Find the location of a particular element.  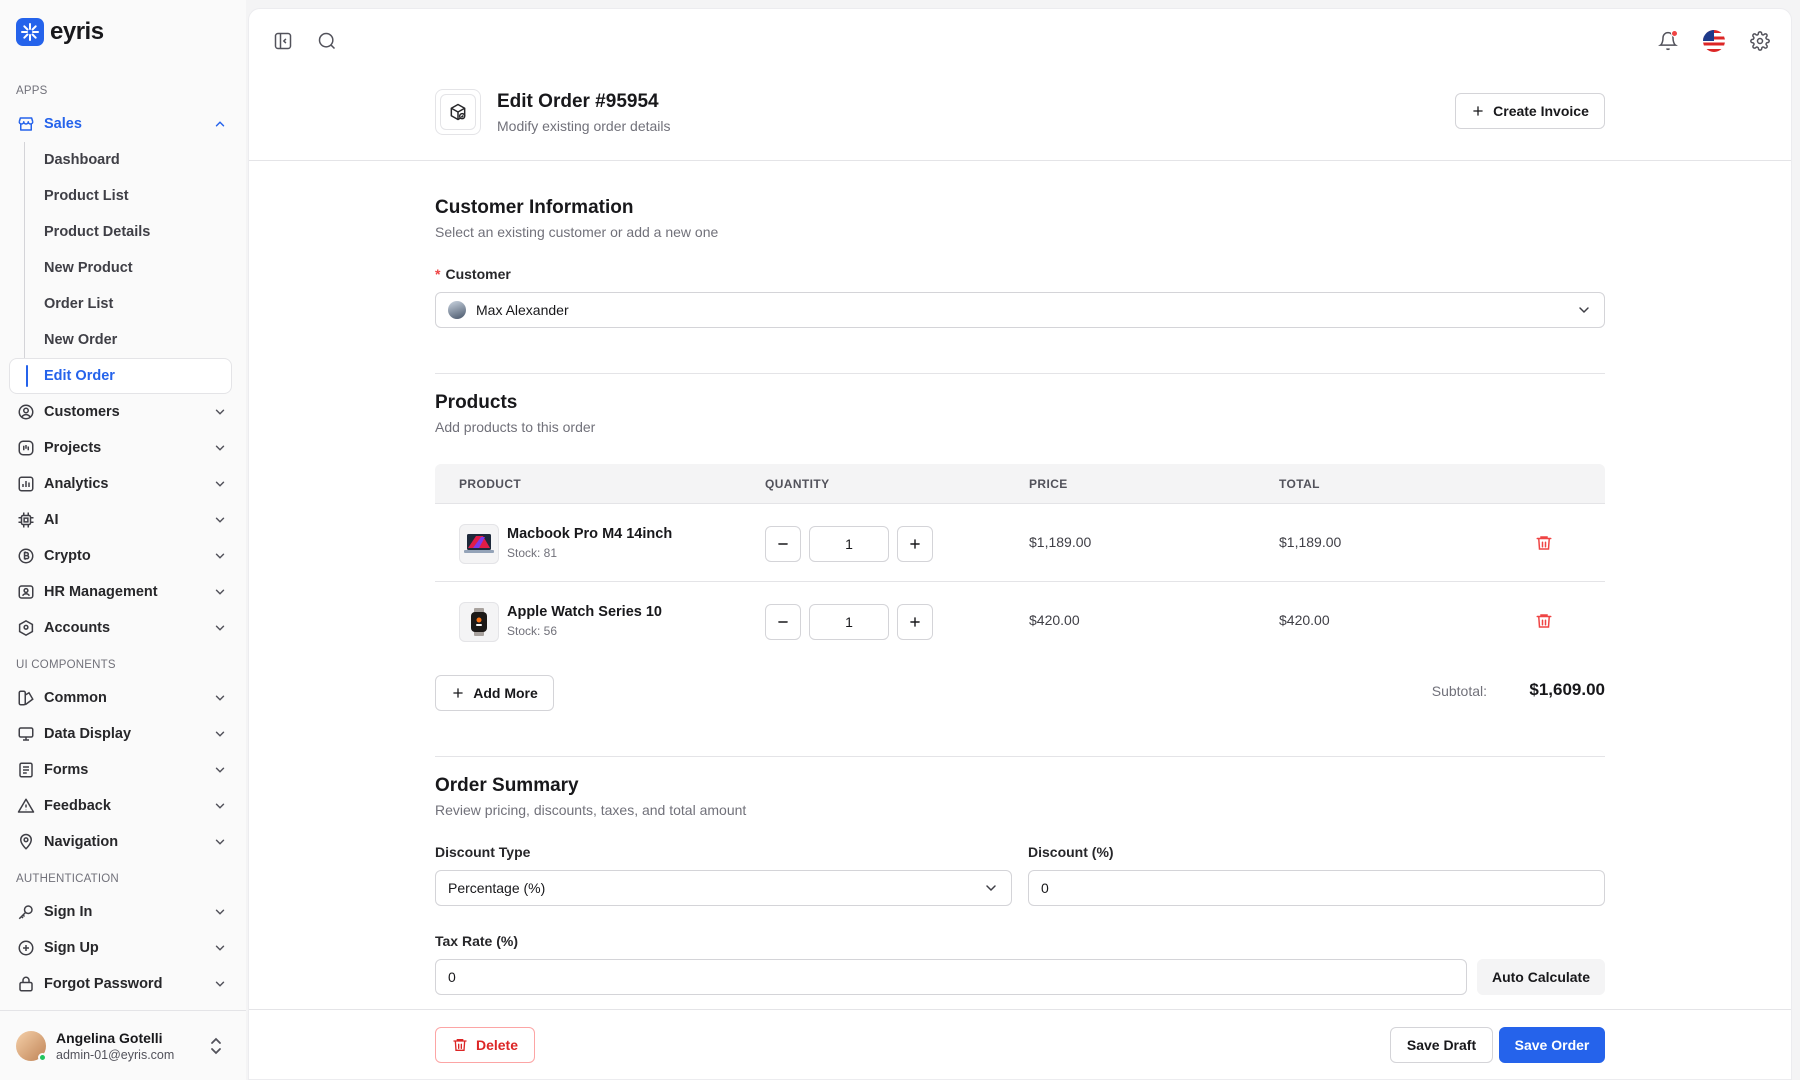

sidebar-subitem-edit-order: Edit Order is located at coordinates (120, 376).